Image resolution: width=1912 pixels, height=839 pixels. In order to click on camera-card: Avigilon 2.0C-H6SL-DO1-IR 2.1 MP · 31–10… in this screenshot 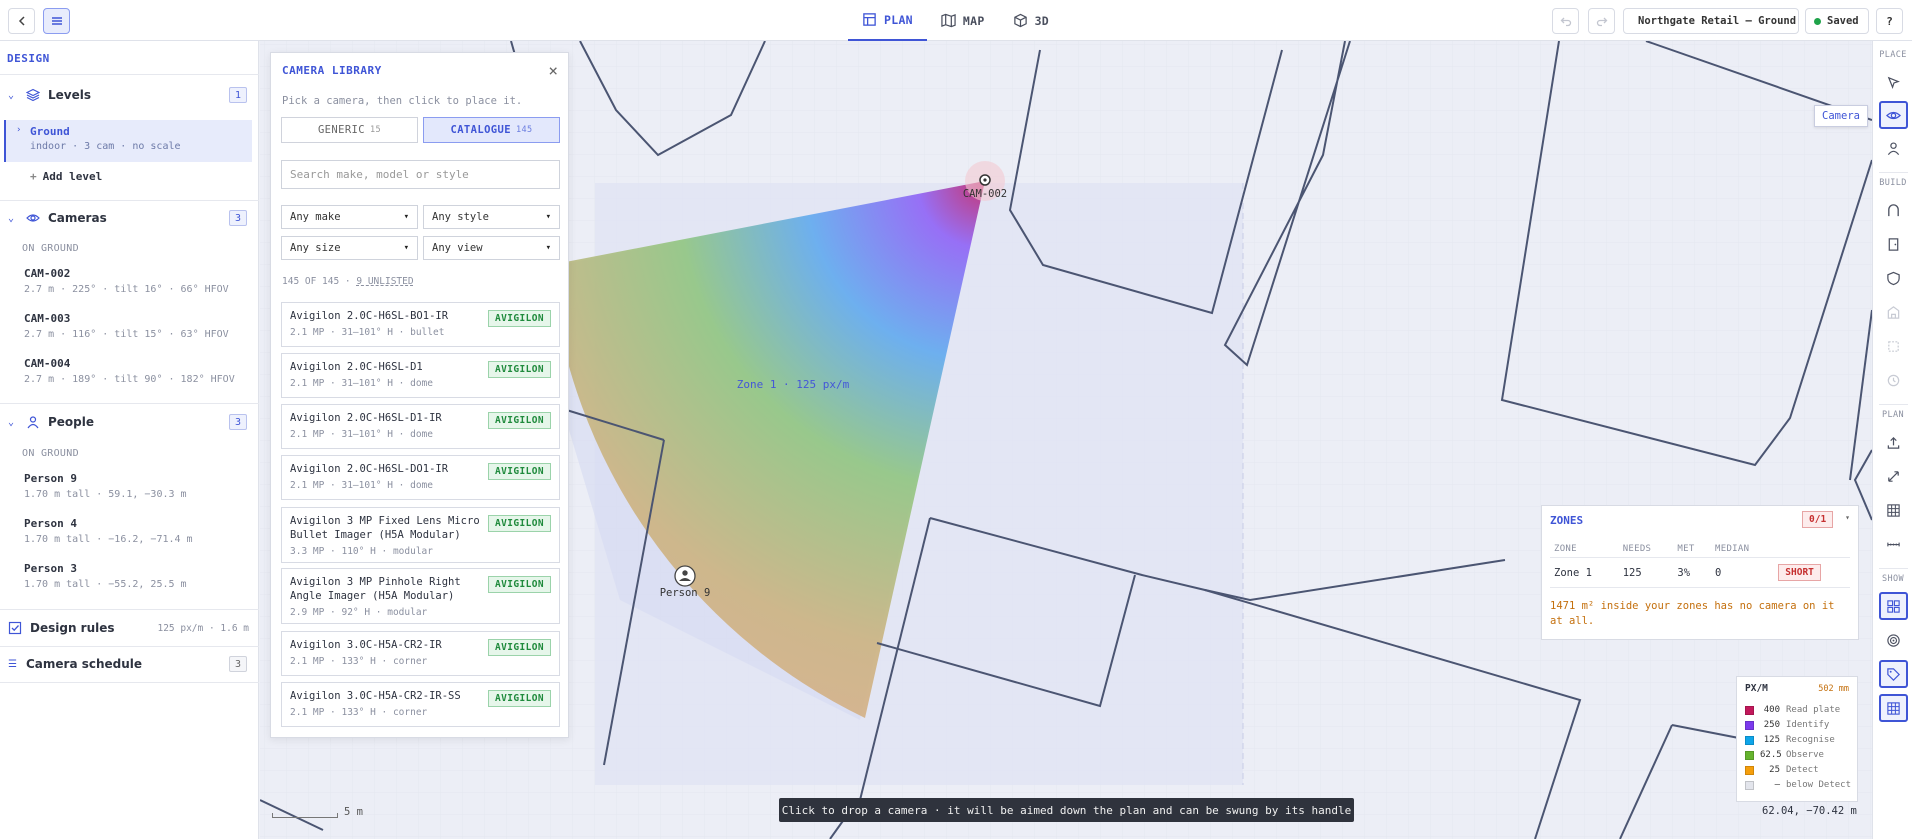, I will do `click(420, 477)`.